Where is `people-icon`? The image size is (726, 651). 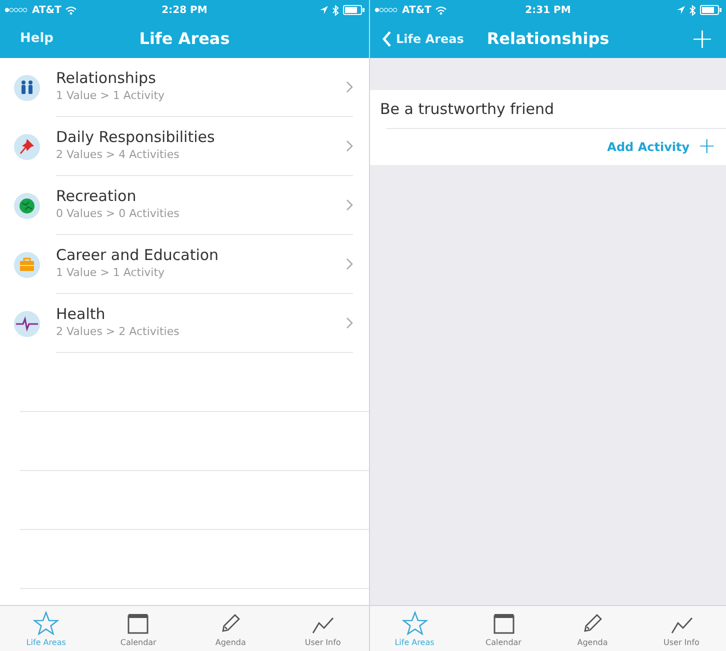
people-icon is located at coordinates (27, 88).